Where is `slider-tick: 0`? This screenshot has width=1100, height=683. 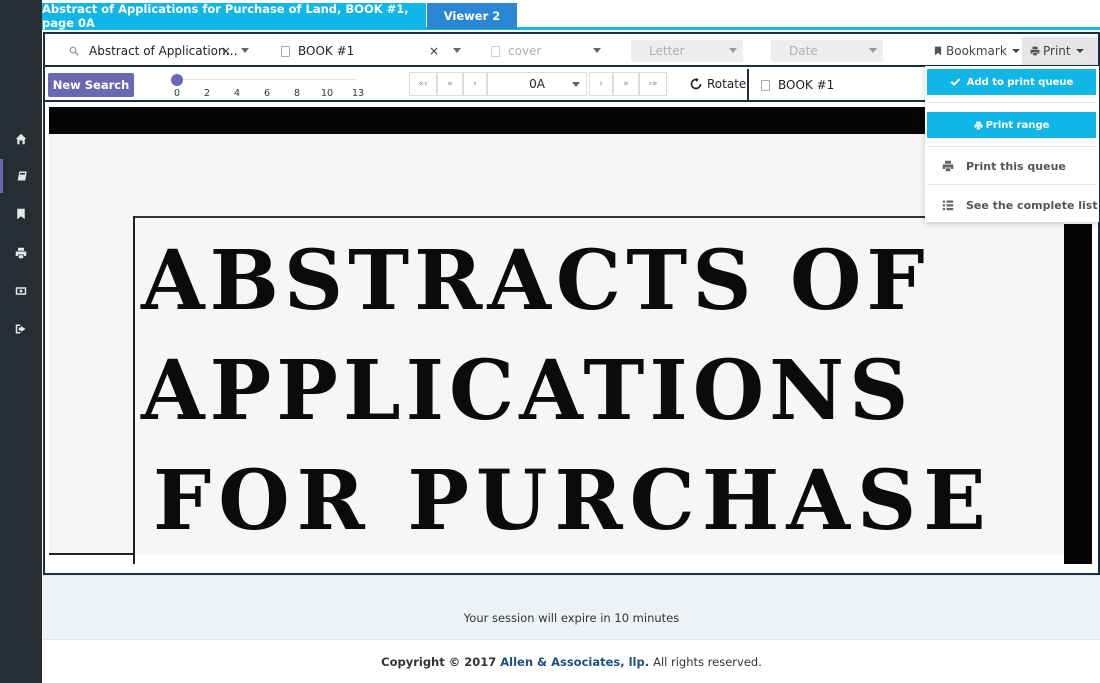 slider-tick: 0 is located at coordinates (177, 93).